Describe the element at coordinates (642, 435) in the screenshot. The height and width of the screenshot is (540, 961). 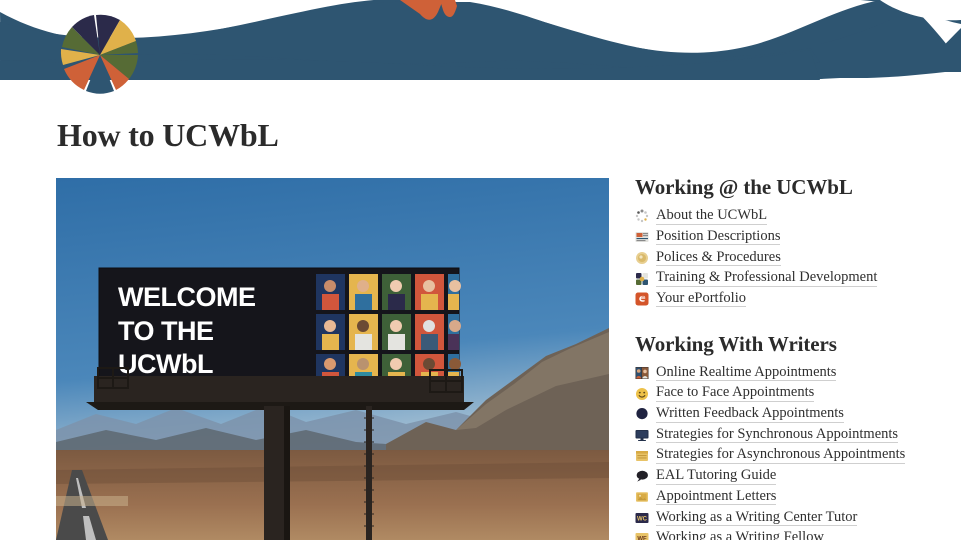
I see `monitor-icon` at that location.